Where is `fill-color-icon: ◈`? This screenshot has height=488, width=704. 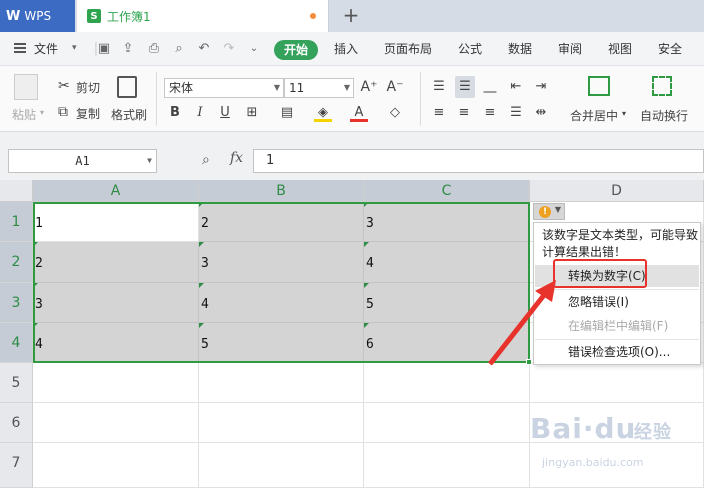
fill-color-icon: ◈ is located at coordinates (323, 113).